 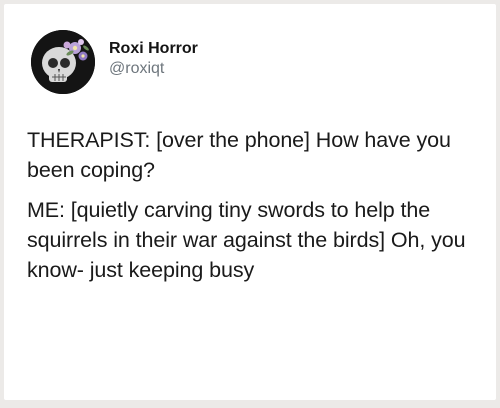 I want to click on skull-with-flowers-icon, so click(x=63, y=62).